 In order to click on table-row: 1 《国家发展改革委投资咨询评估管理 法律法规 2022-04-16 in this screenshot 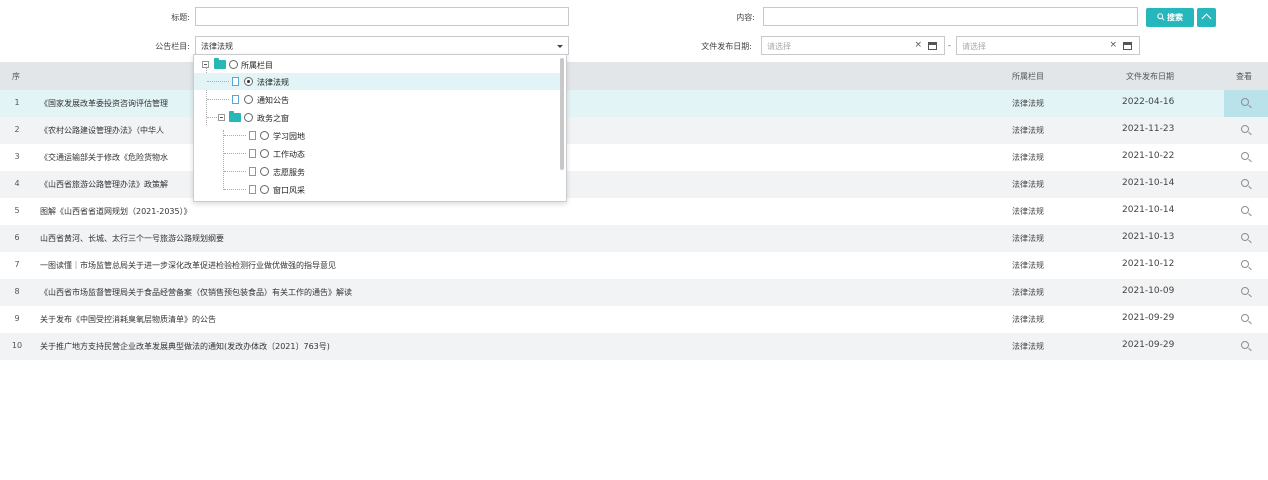, I will do `click(634, 103)`.